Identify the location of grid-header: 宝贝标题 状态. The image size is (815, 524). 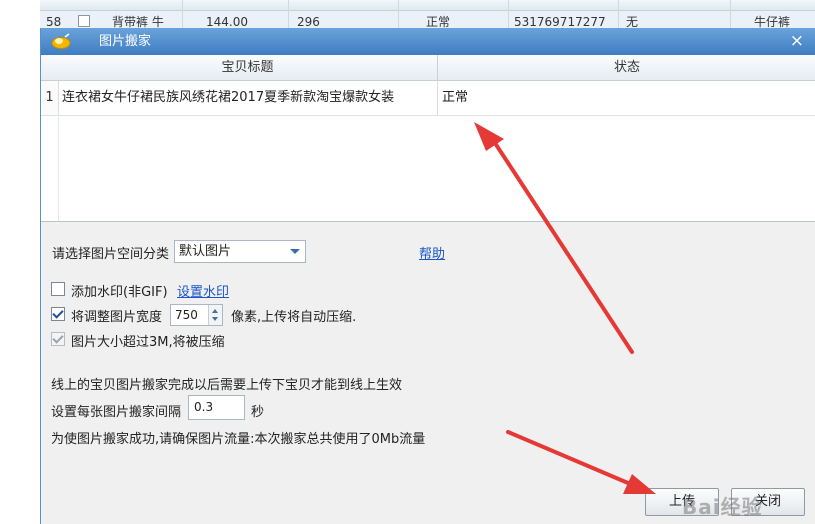
(428, 68).